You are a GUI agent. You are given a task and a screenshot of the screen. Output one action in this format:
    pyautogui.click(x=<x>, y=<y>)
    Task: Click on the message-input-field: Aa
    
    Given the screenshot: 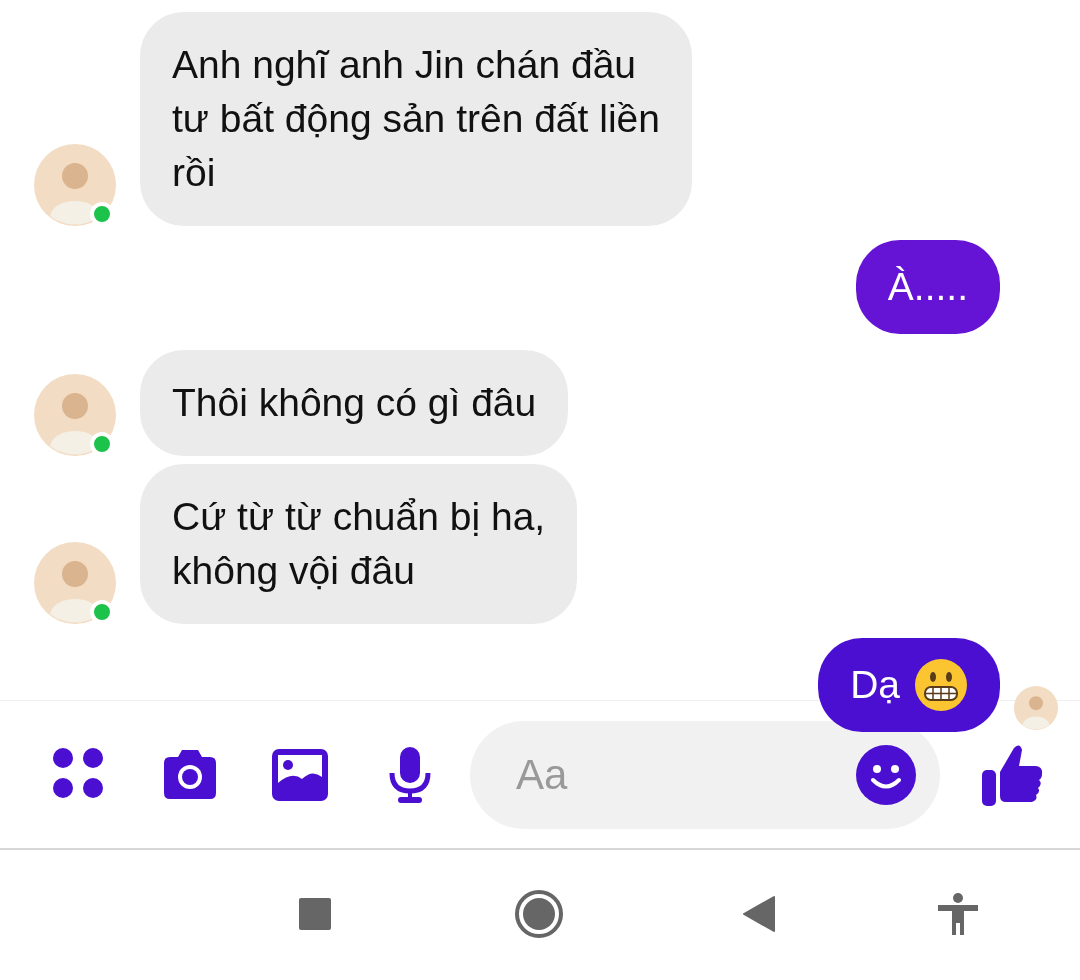 What is the action you would take?
    pyautogui.click(x=705, y=774)
    